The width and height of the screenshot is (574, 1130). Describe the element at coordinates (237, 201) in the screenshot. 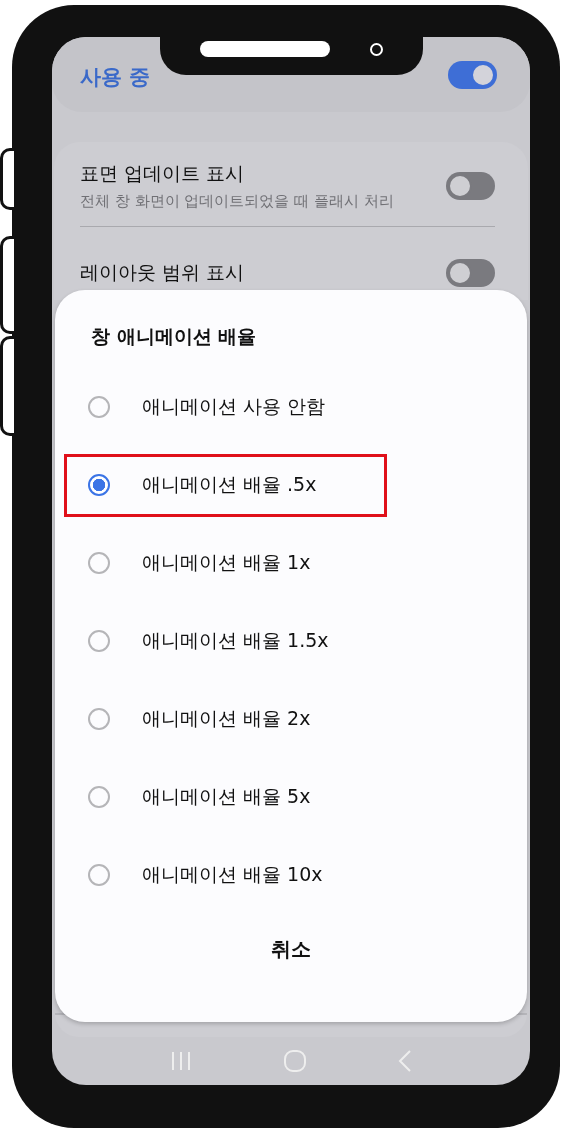

I see `setting-description: 전체 창 화면이 업데이트되었을 때 플래시 처리` at that location.